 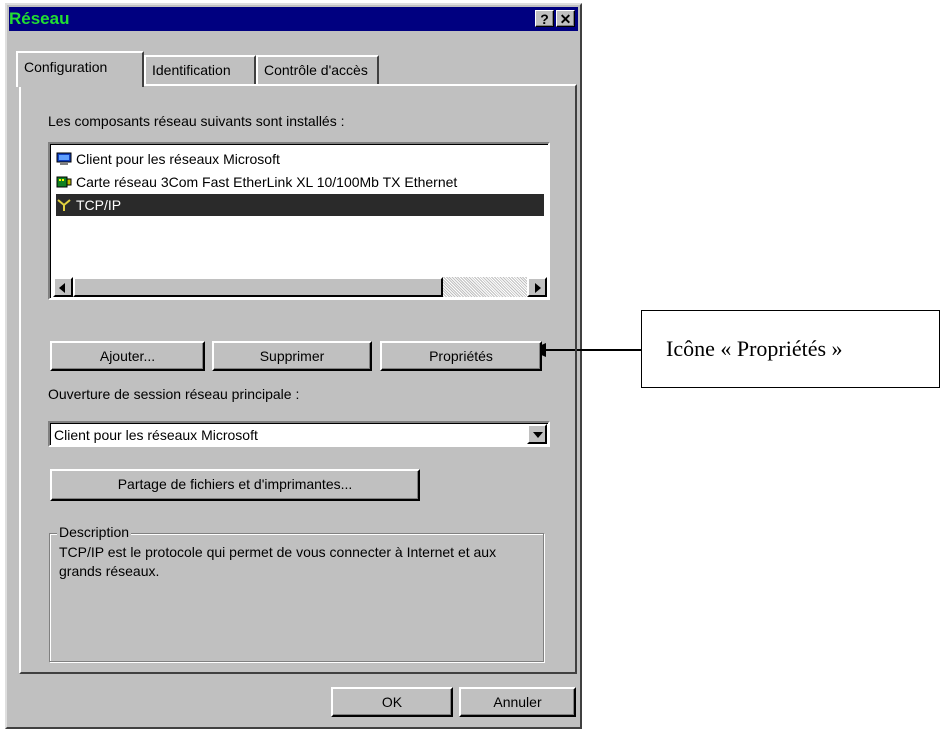 What do you see at coordinates (461, 356) in the screenshot?
I see `properties-button: Propriétés` at bounding box center [461, 356].